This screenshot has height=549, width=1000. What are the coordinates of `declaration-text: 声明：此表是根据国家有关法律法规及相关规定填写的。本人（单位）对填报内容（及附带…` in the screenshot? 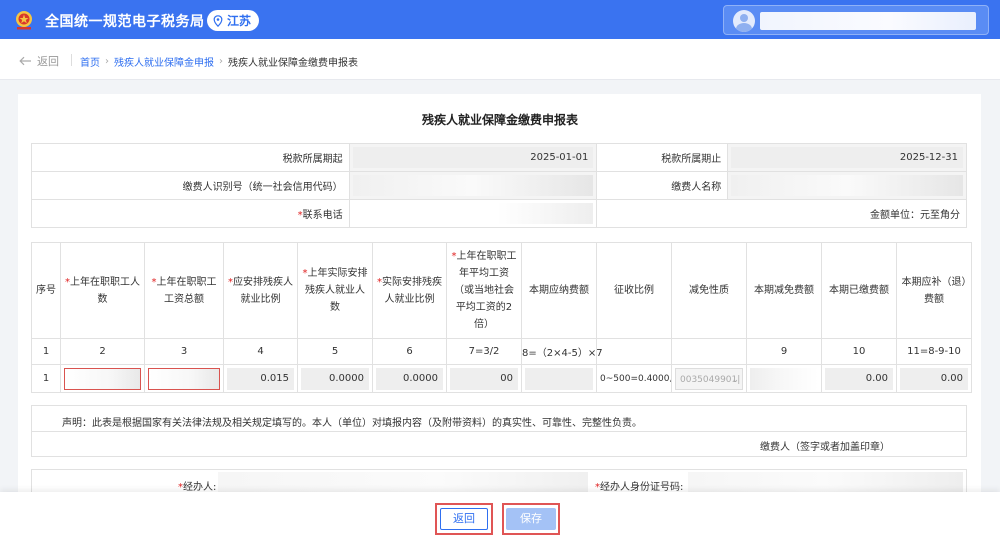 It's located at (352, 423).